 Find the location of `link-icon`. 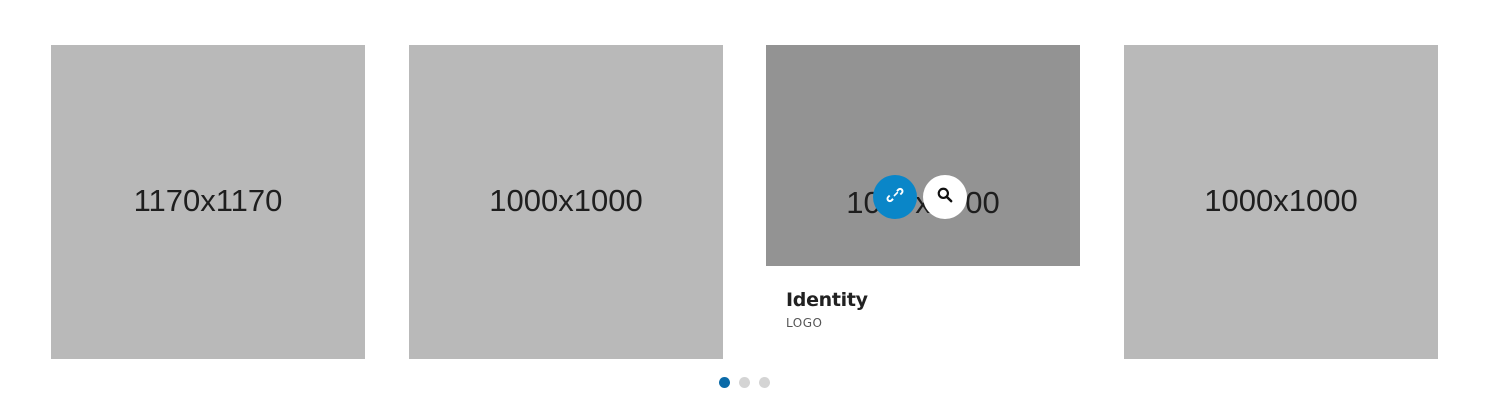

link-icon is located at coordinates (895, 197).